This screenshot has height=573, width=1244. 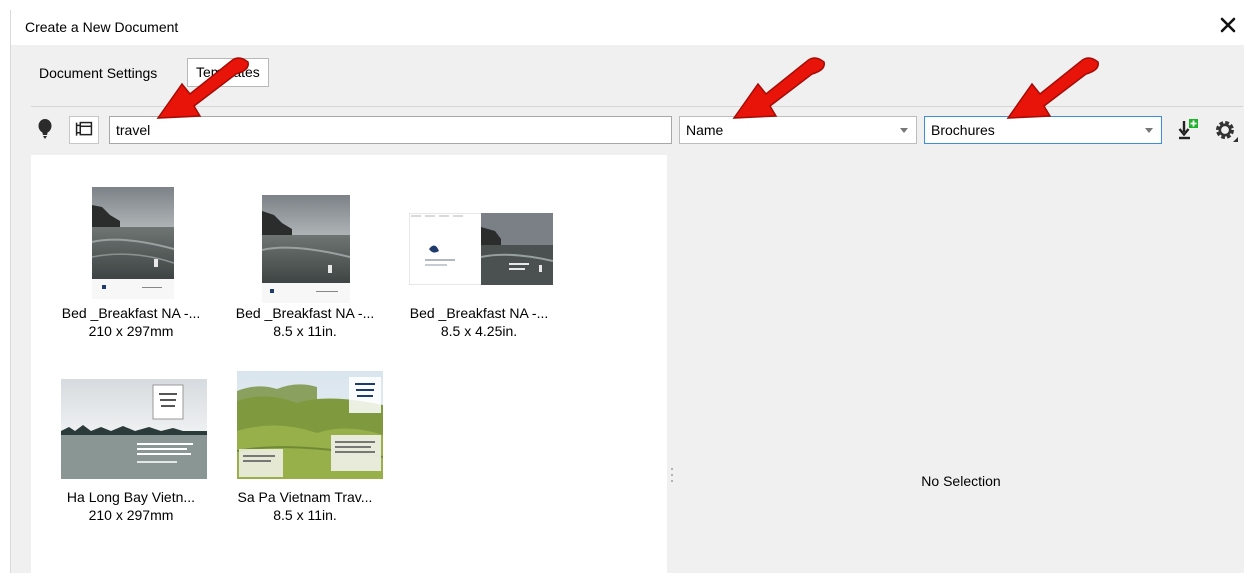 I want to click on template-size: 8.5 x 4.25in., so click(x=479, y=331).